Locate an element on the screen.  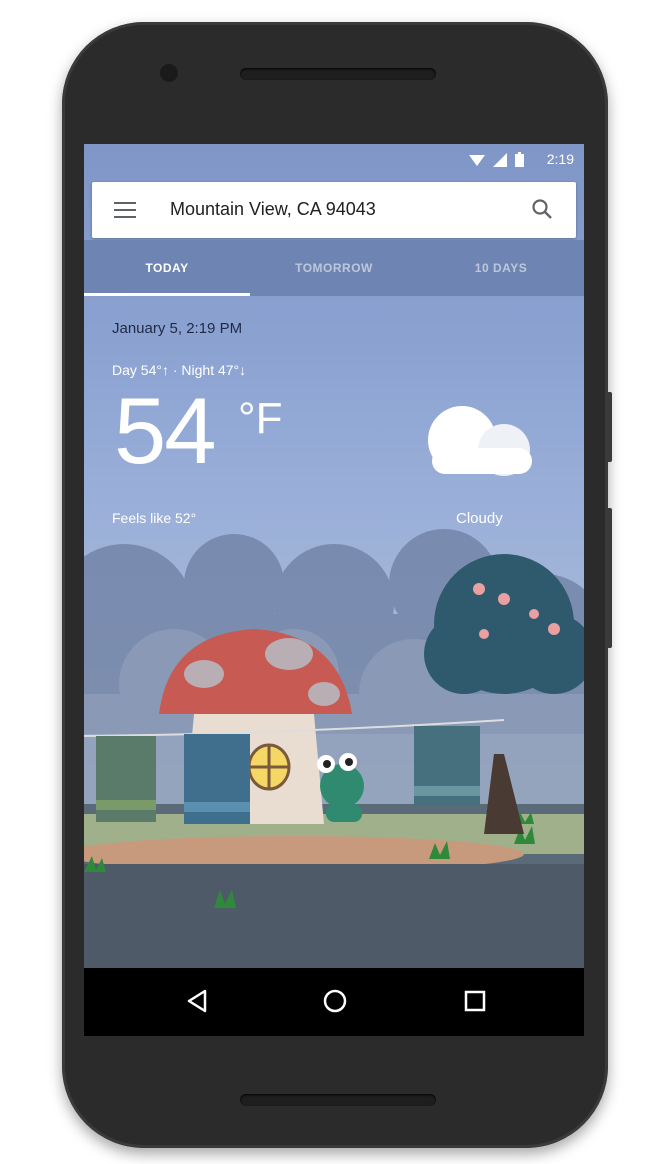
forecast-tabs: TODAY TOMORROW 10 DAYS is located at coordinates (334, 268).